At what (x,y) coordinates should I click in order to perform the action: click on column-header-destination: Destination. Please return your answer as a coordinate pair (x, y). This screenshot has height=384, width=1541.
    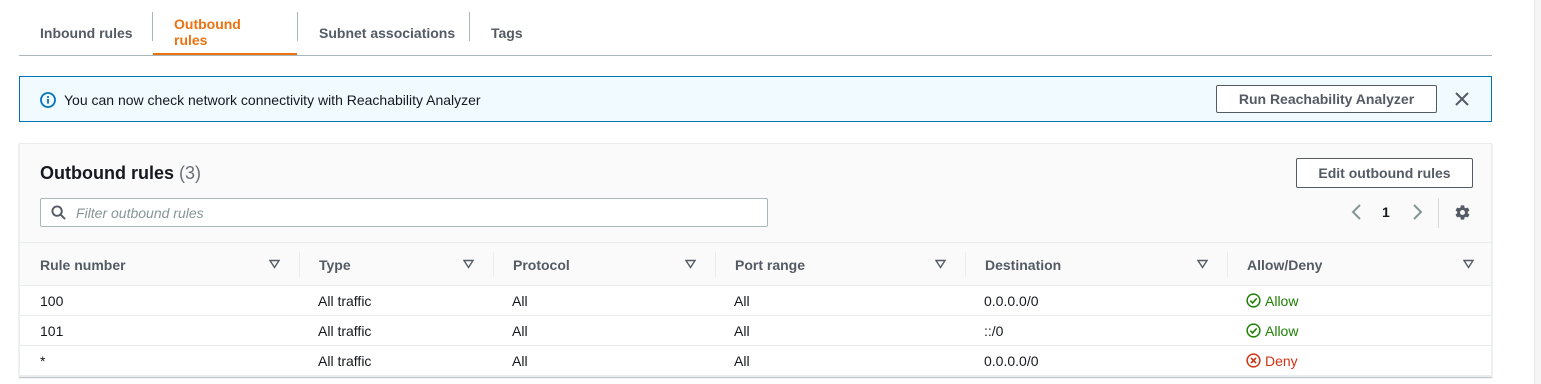
    Looking at the image, I should click on (1023, 264).